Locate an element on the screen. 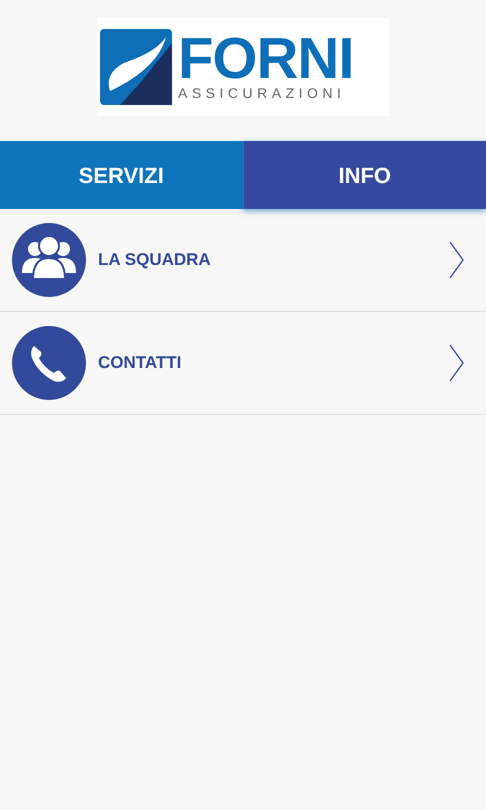 This screenshot has width=486, height=810. logo-tagline: ASSICURAZIONI is located at coordinates (262, 93).